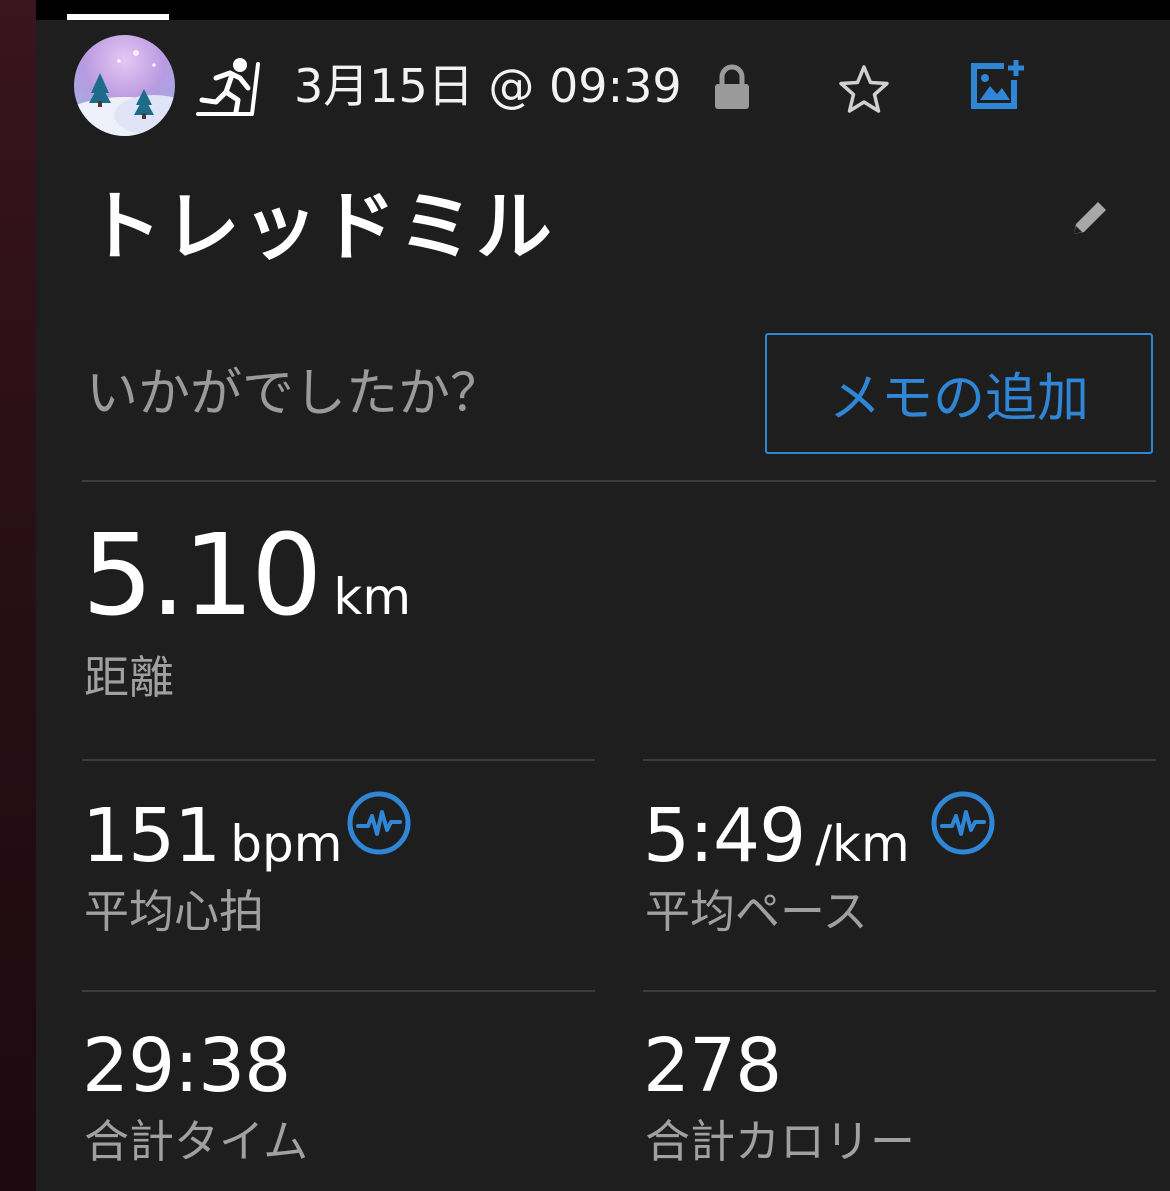 The height and width of the screenshot is (1191, 1170). What do you see at coordinates (294, 394) in the screenshot?
I see `how-was-it-prompt: いかがでしたか？` at bounding box center [294, 394].